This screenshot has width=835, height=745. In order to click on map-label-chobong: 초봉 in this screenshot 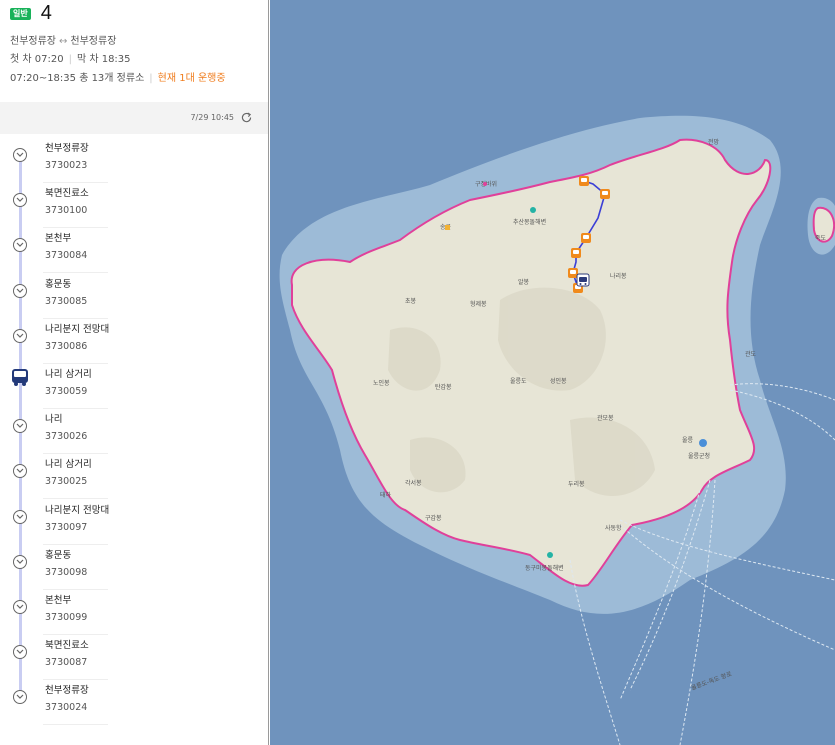, I will do `click(411, 301)`.